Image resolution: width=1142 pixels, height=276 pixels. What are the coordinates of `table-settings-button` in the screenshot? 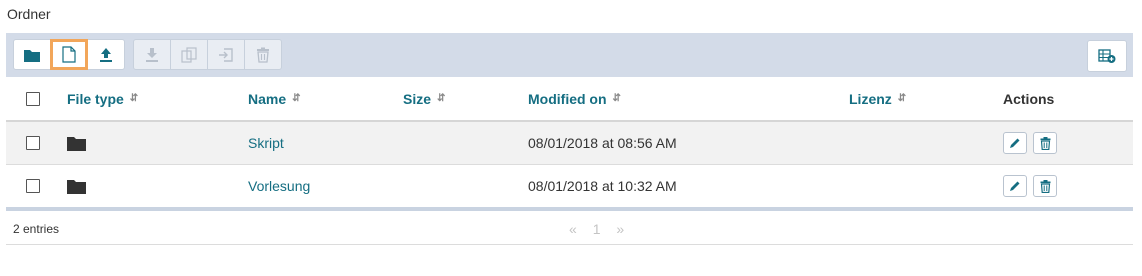 It's located at (1107, 56).